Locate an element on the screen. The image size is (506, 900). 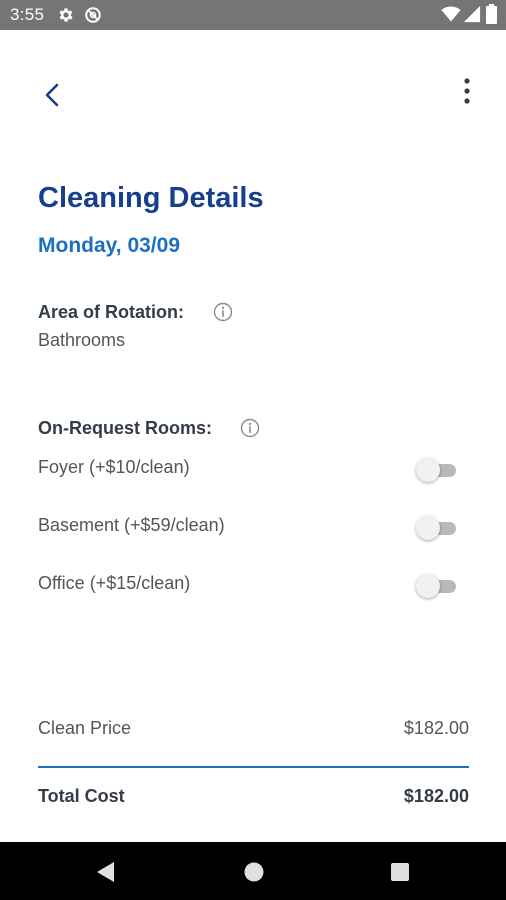
nav-recents-button is located at coordinates (400, 872).